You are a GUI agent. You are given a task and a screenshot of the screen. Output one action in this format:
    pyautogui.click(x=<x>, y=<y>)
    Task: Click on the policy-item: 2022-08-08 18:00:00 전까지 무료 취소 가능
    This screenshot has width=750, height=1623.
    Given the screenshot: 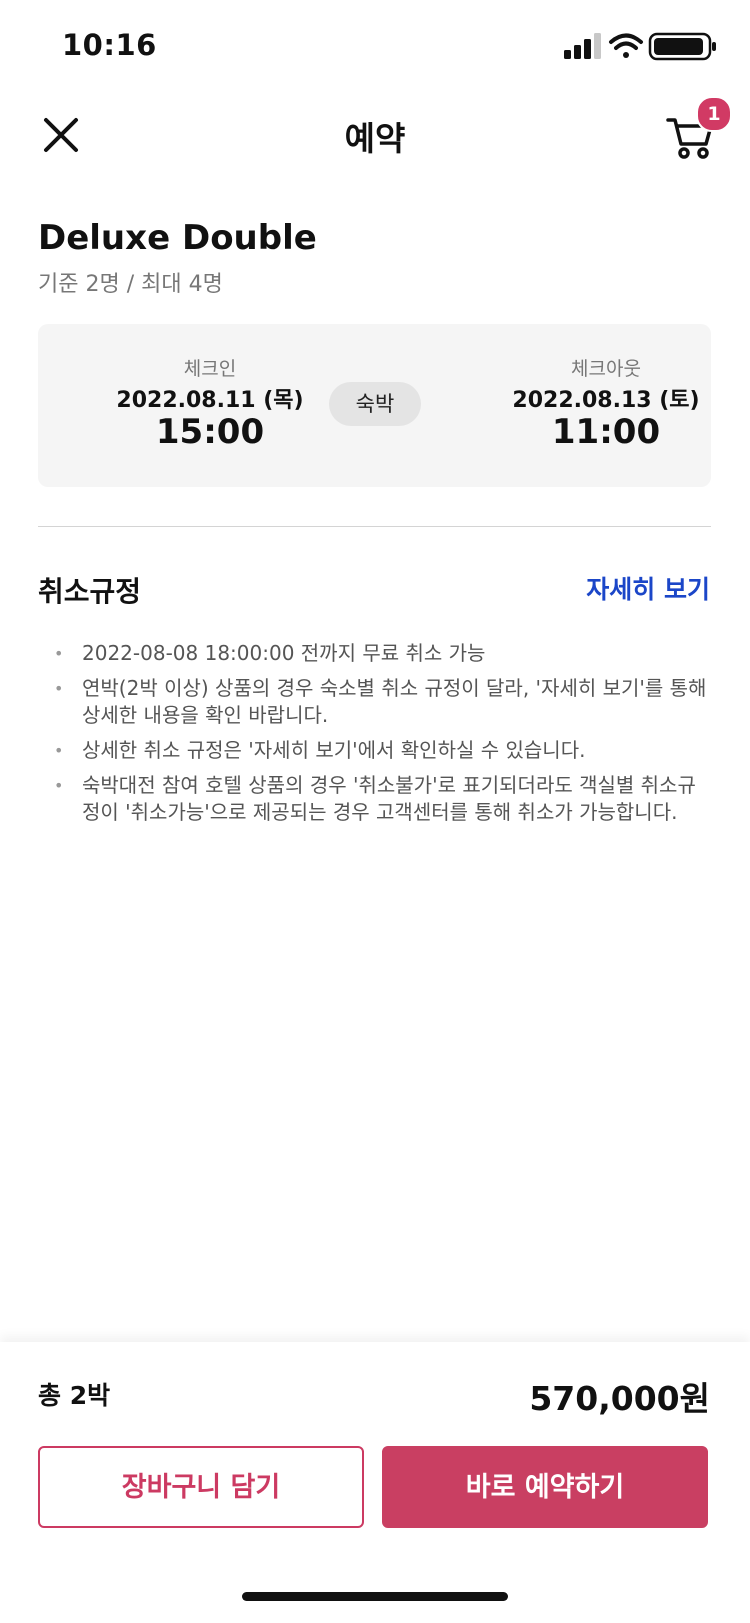 What is the action you would take?
    pyautogui.click(x=382, y=653)
    